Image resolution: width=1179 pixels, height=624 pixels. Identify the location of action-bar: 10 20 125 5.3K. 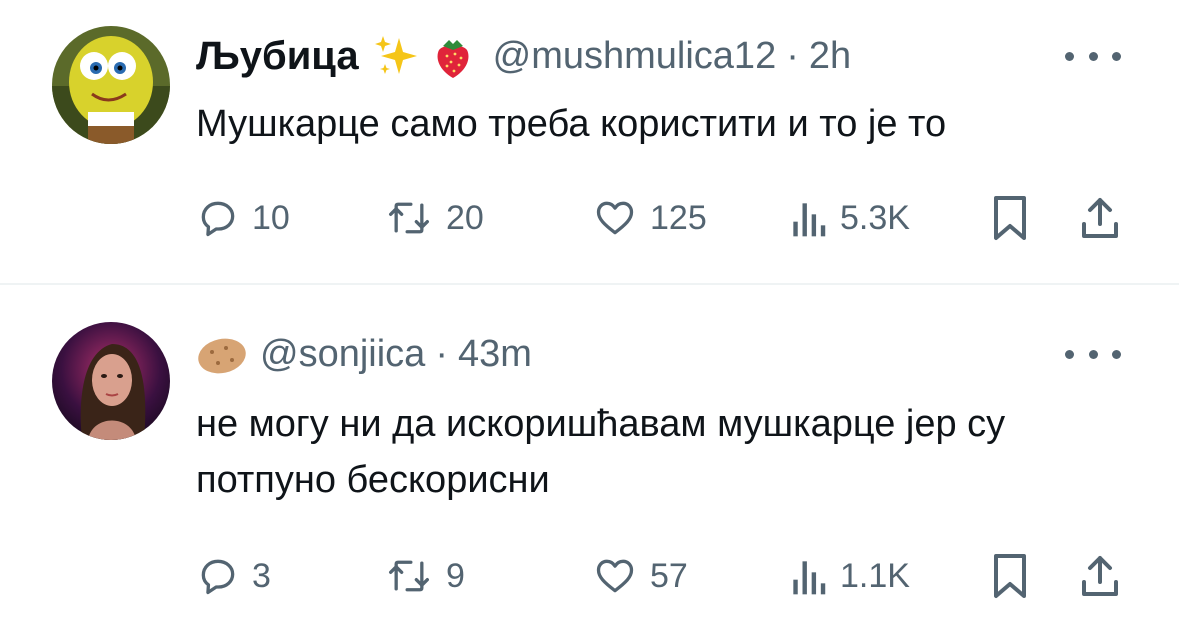
(666, 218).